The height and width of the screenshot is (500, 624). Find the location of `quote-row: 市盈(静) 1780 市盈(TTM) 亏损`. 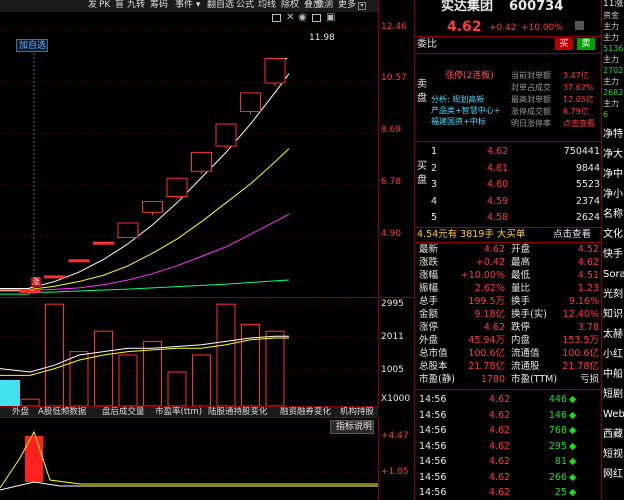

quote-row: 市盈(静) 1780 市盈(TTM) 亏损 is located at coordinates (510, 380).